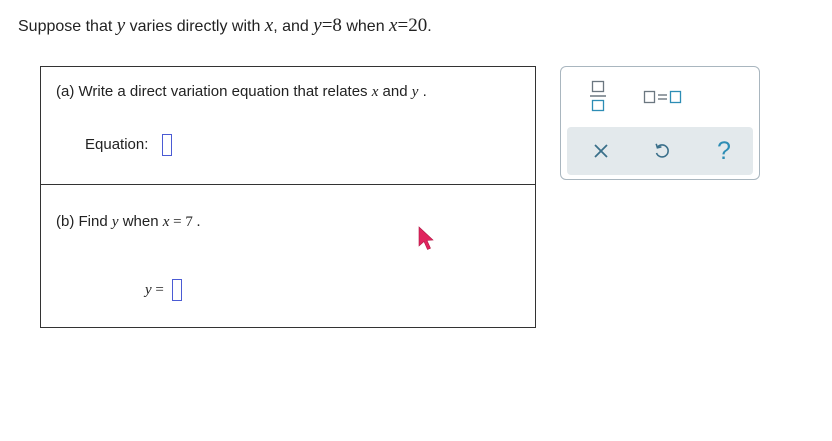 This screenshot has height=441, width=832. Describe the element at coordinates (176, 290) in the screenshot. I see `y-answer-input` at that location.